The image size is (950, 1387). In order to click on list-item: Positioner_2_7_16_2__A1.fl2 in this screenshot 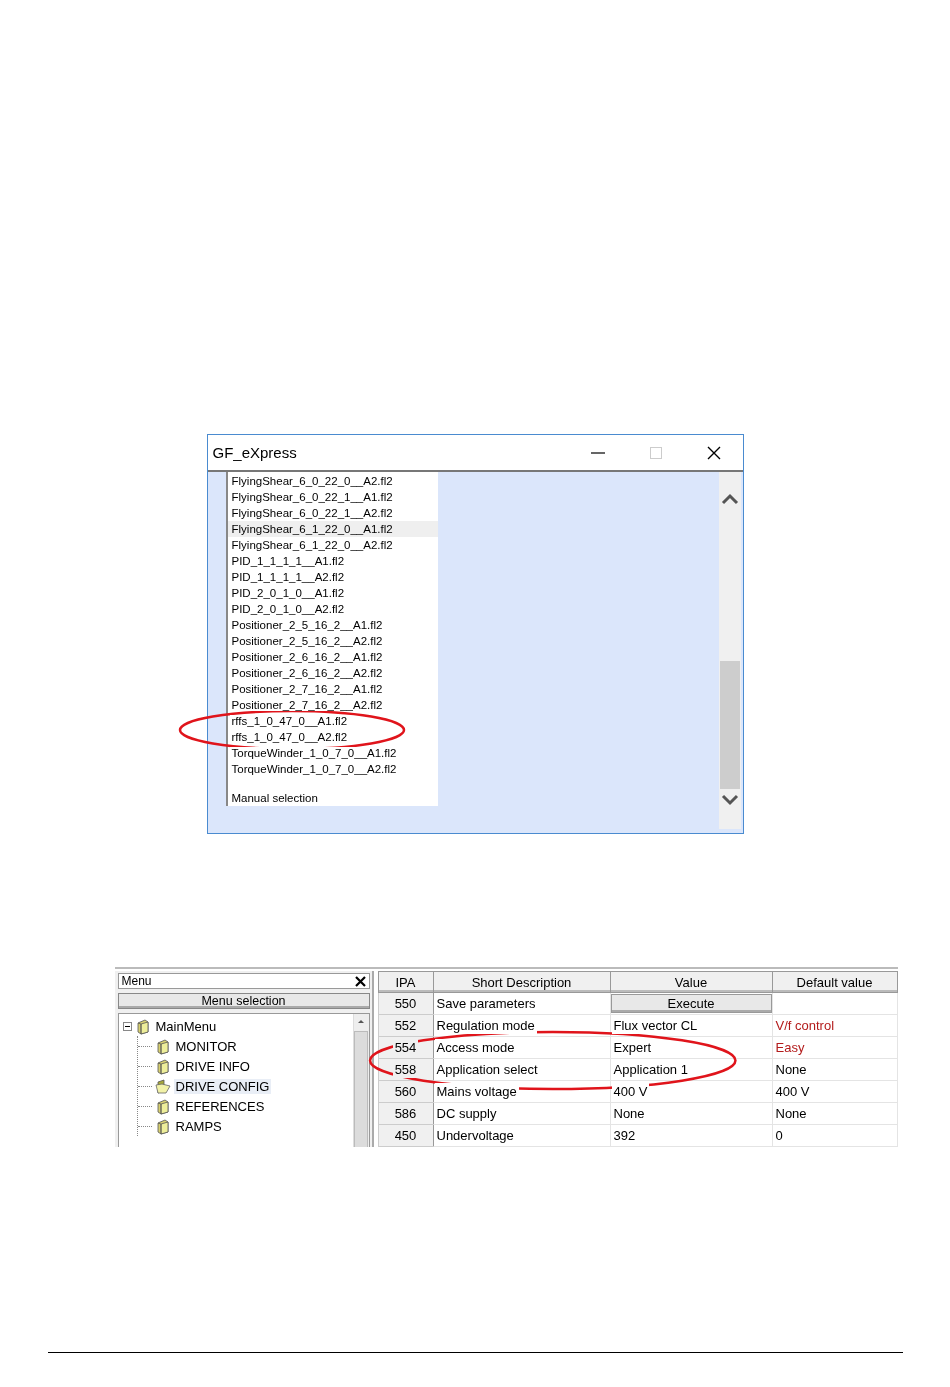, I will do `click(307, 689)`.